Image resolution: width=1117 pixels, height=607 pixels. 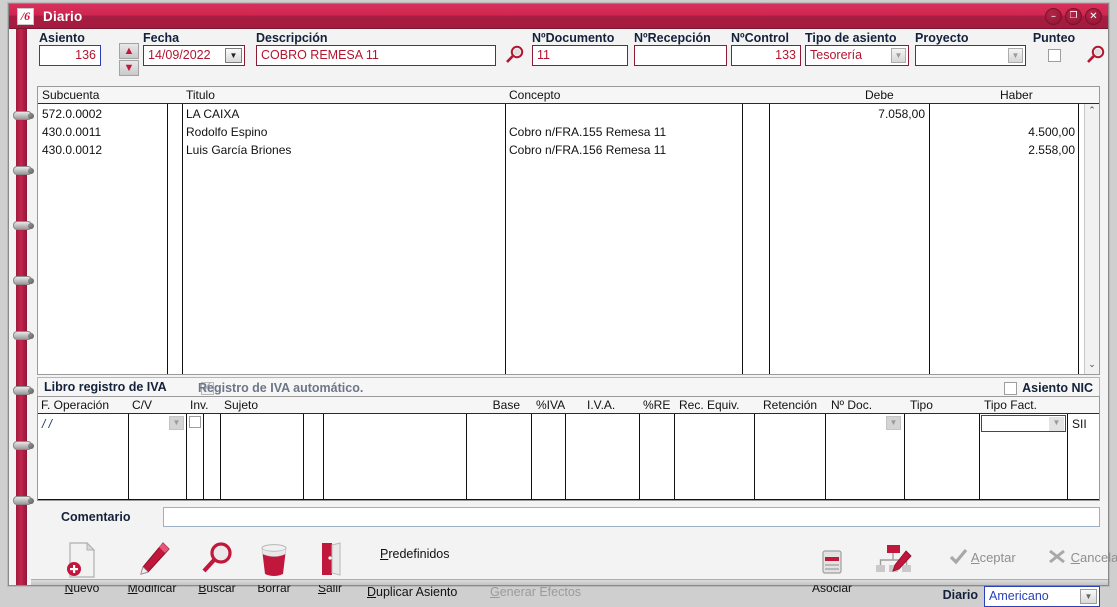 I want to click on duplicar-asiento-link: Duplicar Asiento, so click(x=412, y=592).